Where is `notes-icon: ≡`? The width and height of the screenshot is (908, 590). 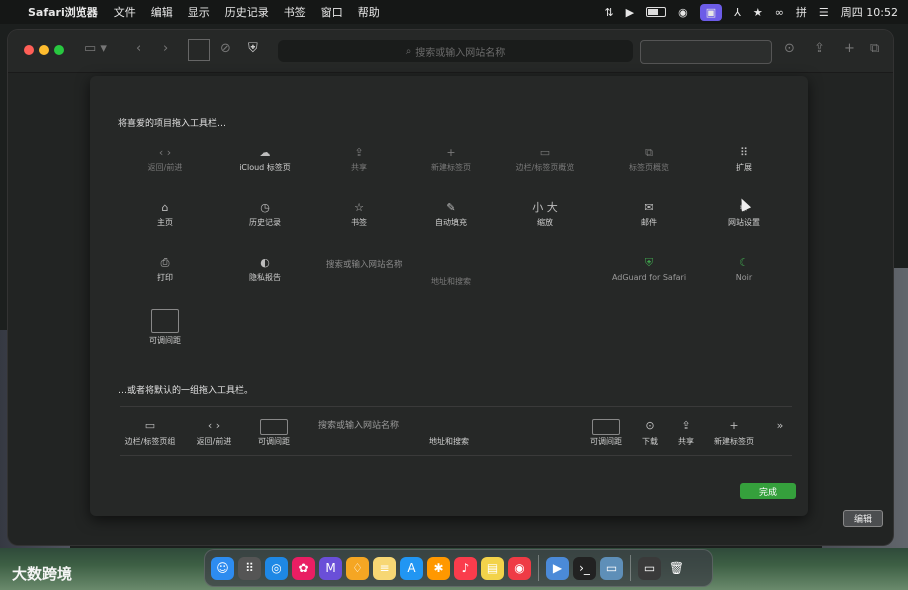
notes-icon: ≡ is located at coordinates (384, 568).